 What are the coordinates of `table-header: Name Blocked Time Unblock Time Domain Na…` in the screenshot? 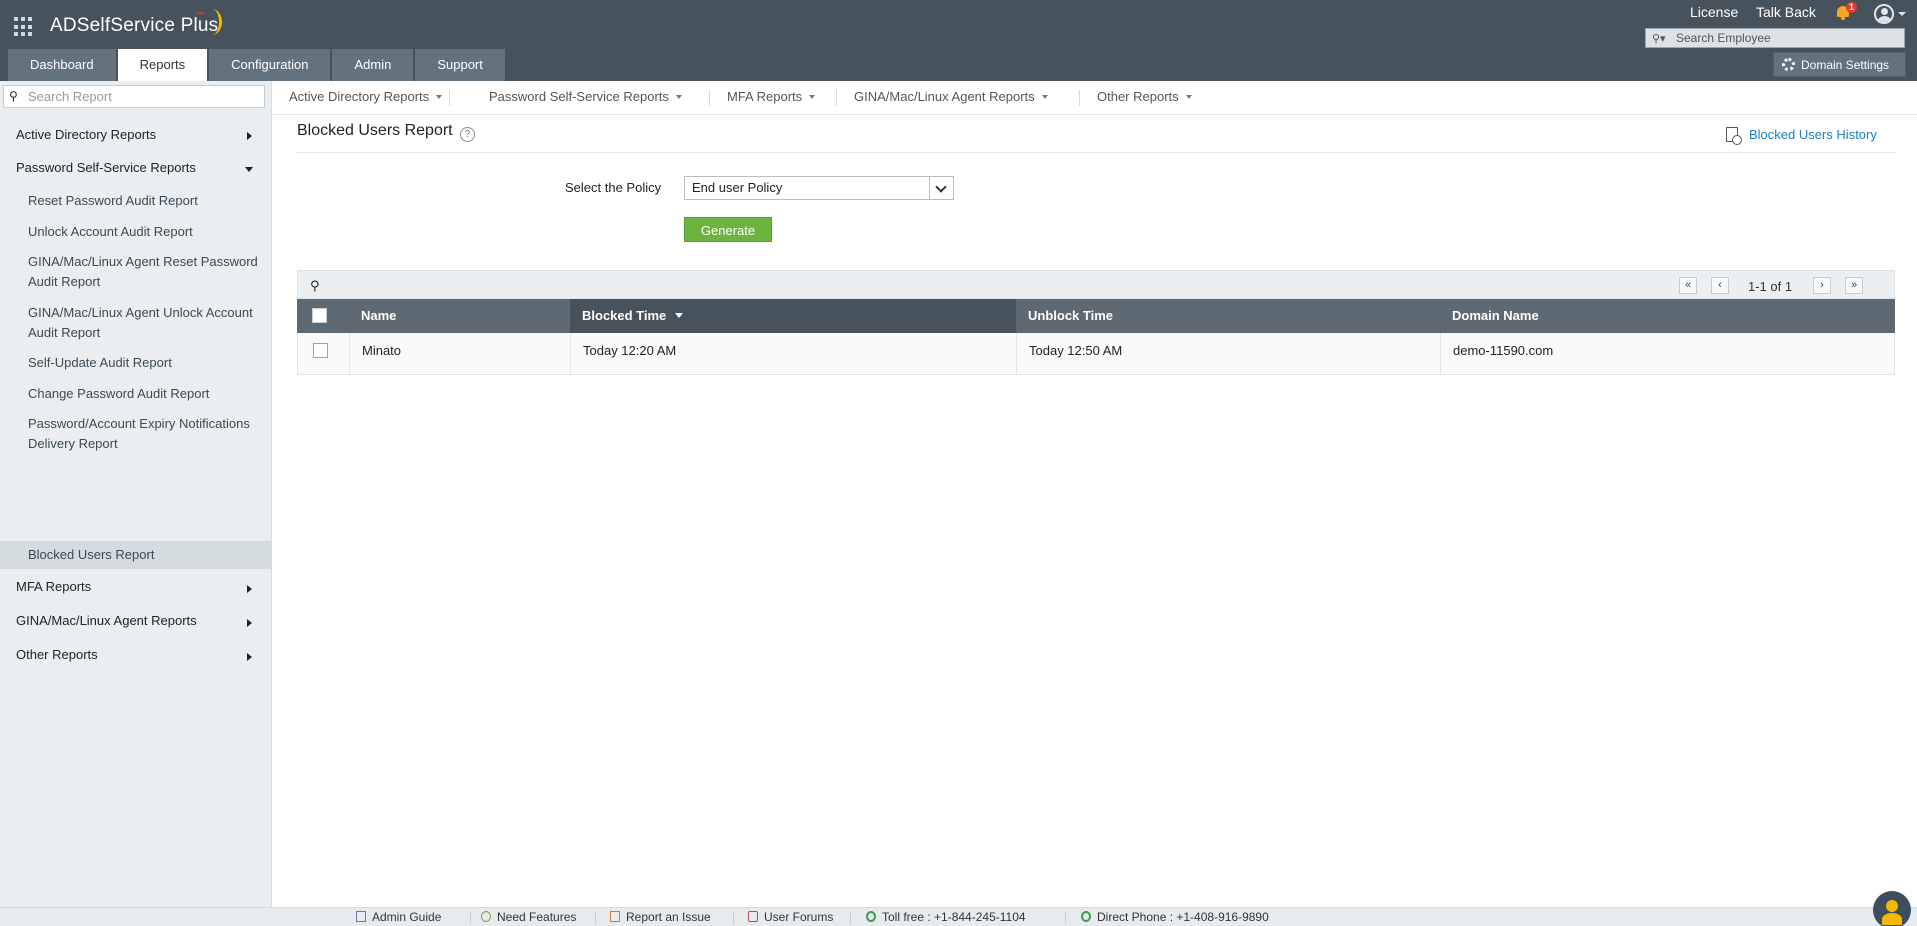 It's located at (1096, 316).